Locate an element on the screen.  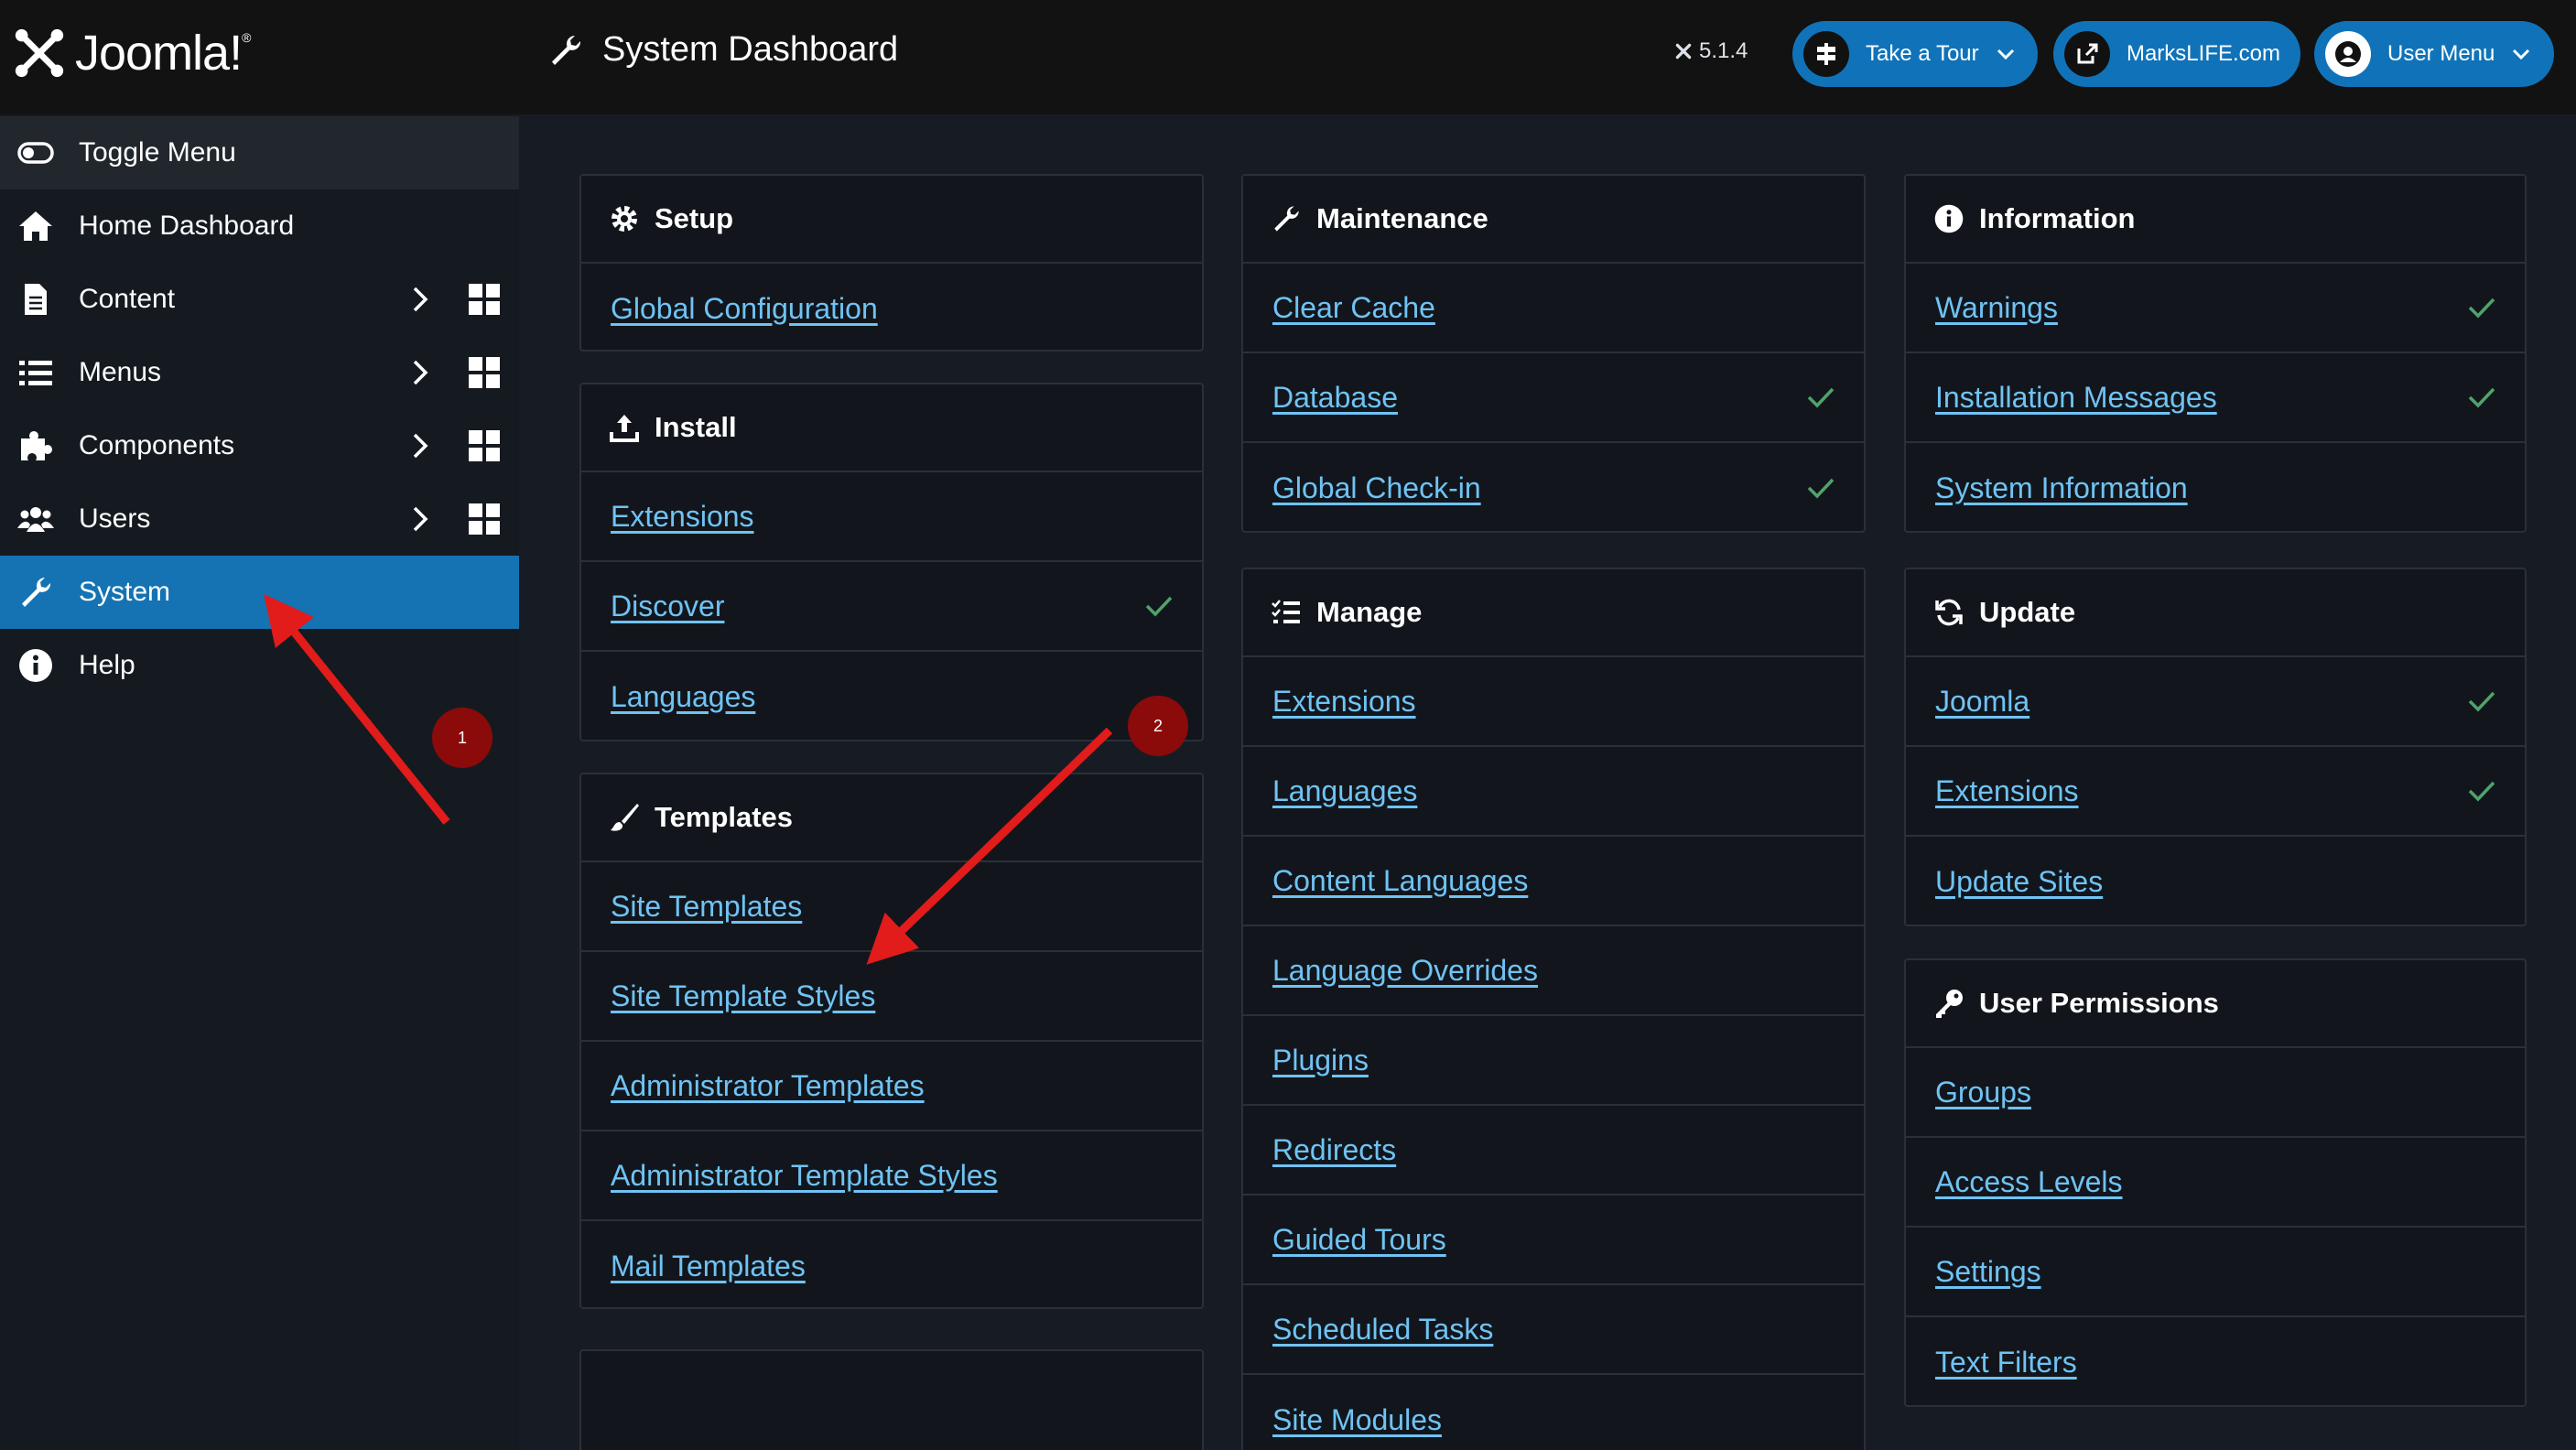
sidebar-item-home-dashboard: Home Dashboard is located at coordinates (259, 226).